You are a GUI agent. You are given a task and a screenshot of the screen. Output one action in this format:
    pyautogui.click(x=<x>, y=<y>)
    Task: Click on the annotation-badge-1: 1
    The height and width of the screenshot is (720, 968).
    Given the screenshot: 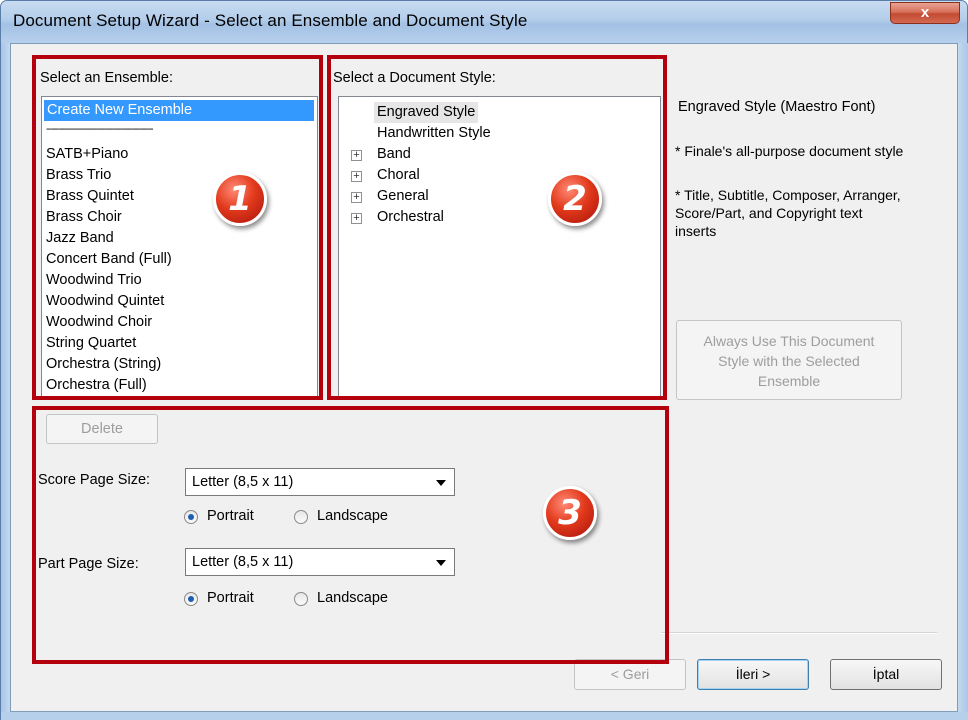 What is the action you would take?
    pyautogui.click(x=240, y=199)
    